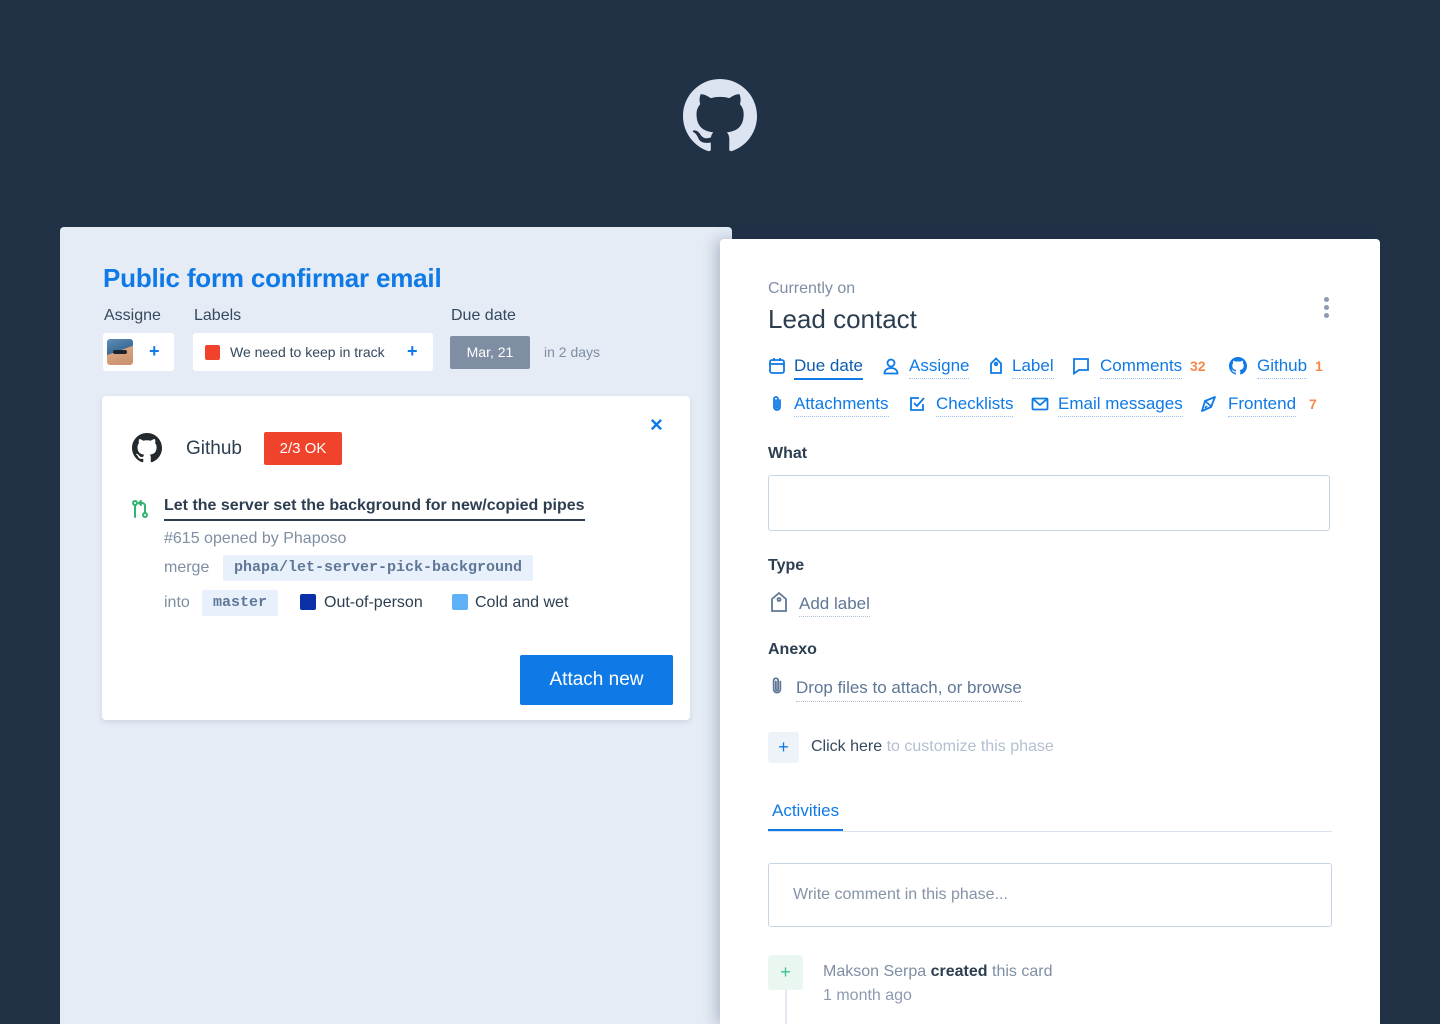 The height and width of the screenshot is (1024, 1440). I want to click on comment-icon, so click(1081, 366).